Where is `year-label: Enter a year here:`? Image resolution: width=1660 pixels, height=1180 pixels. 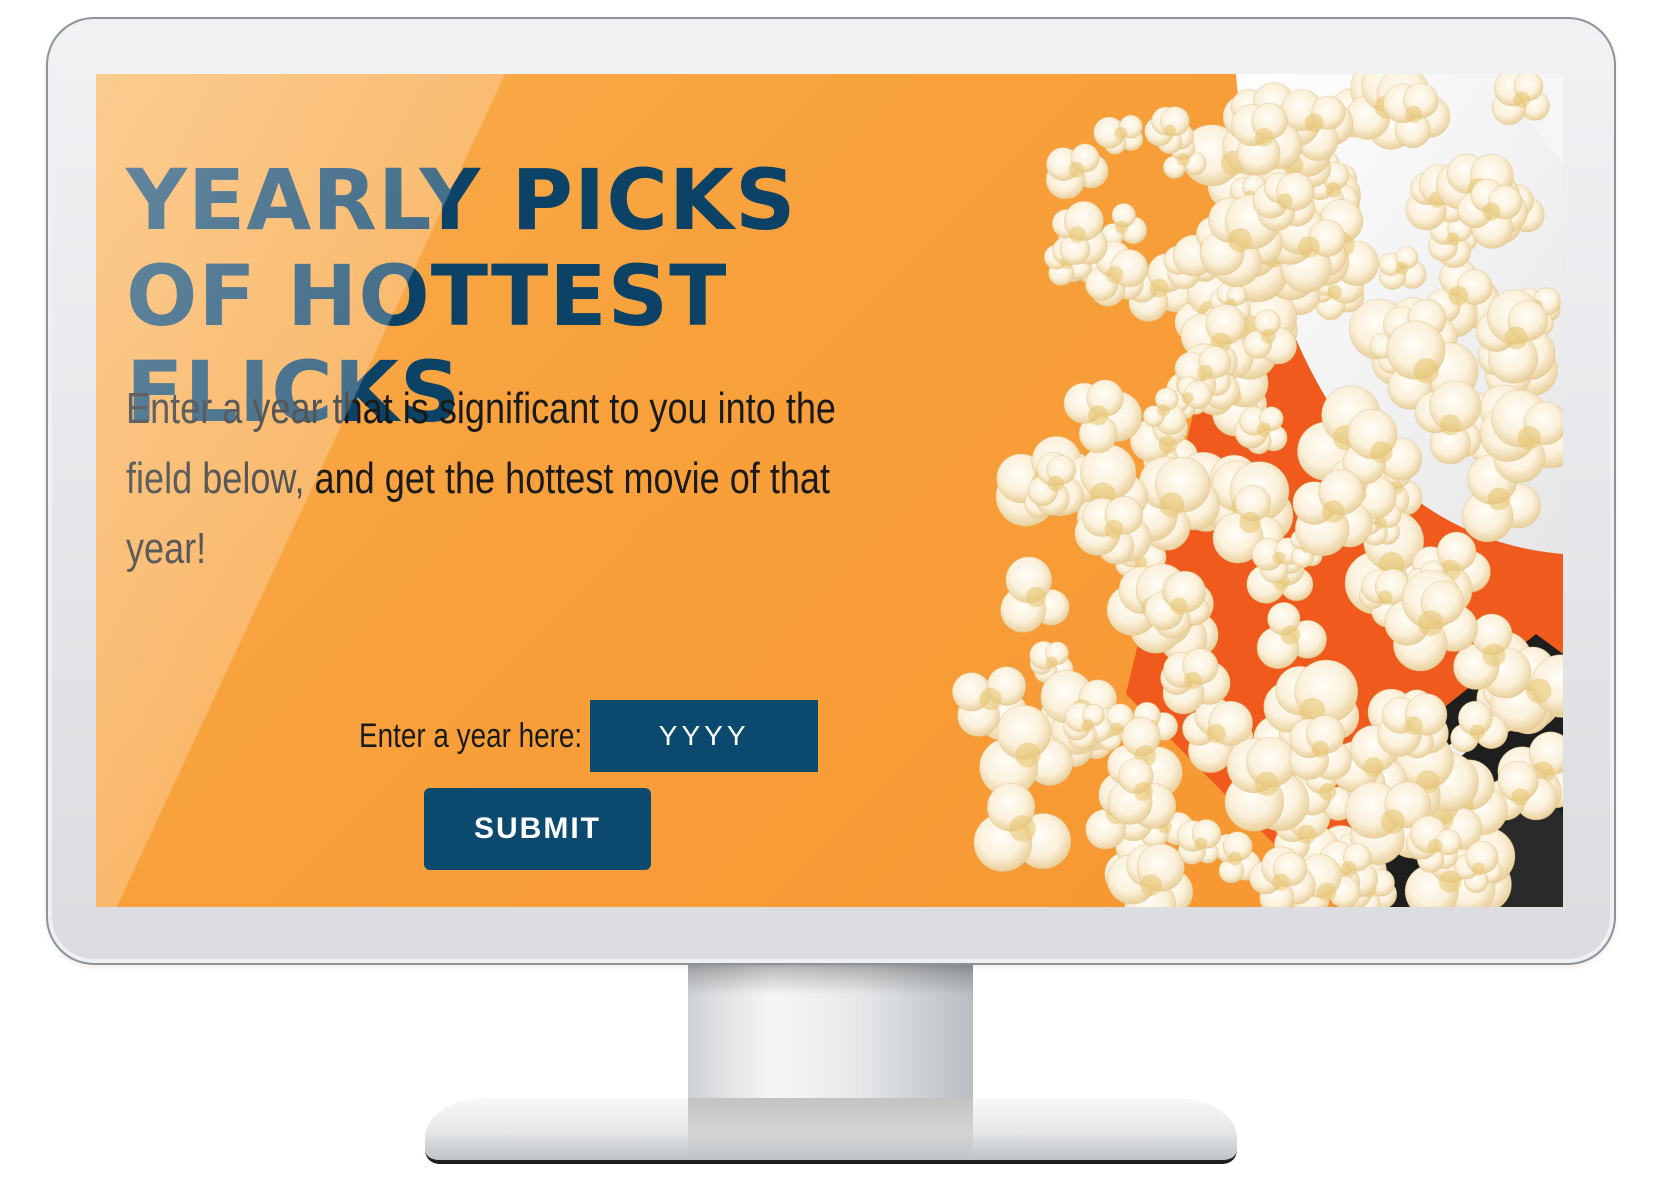 year-label: Enter a year here: is located at coordinates (470, 735).